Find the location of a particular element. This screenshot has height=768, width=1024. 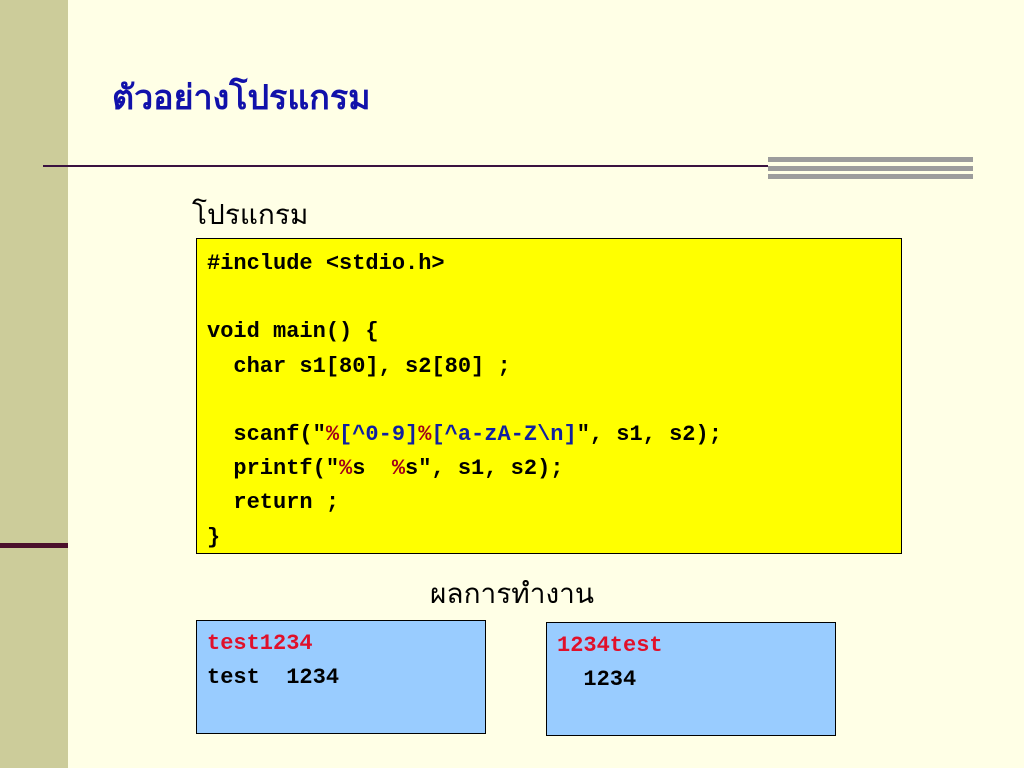

divider-stripe-block is located at coordinates (870, 168).